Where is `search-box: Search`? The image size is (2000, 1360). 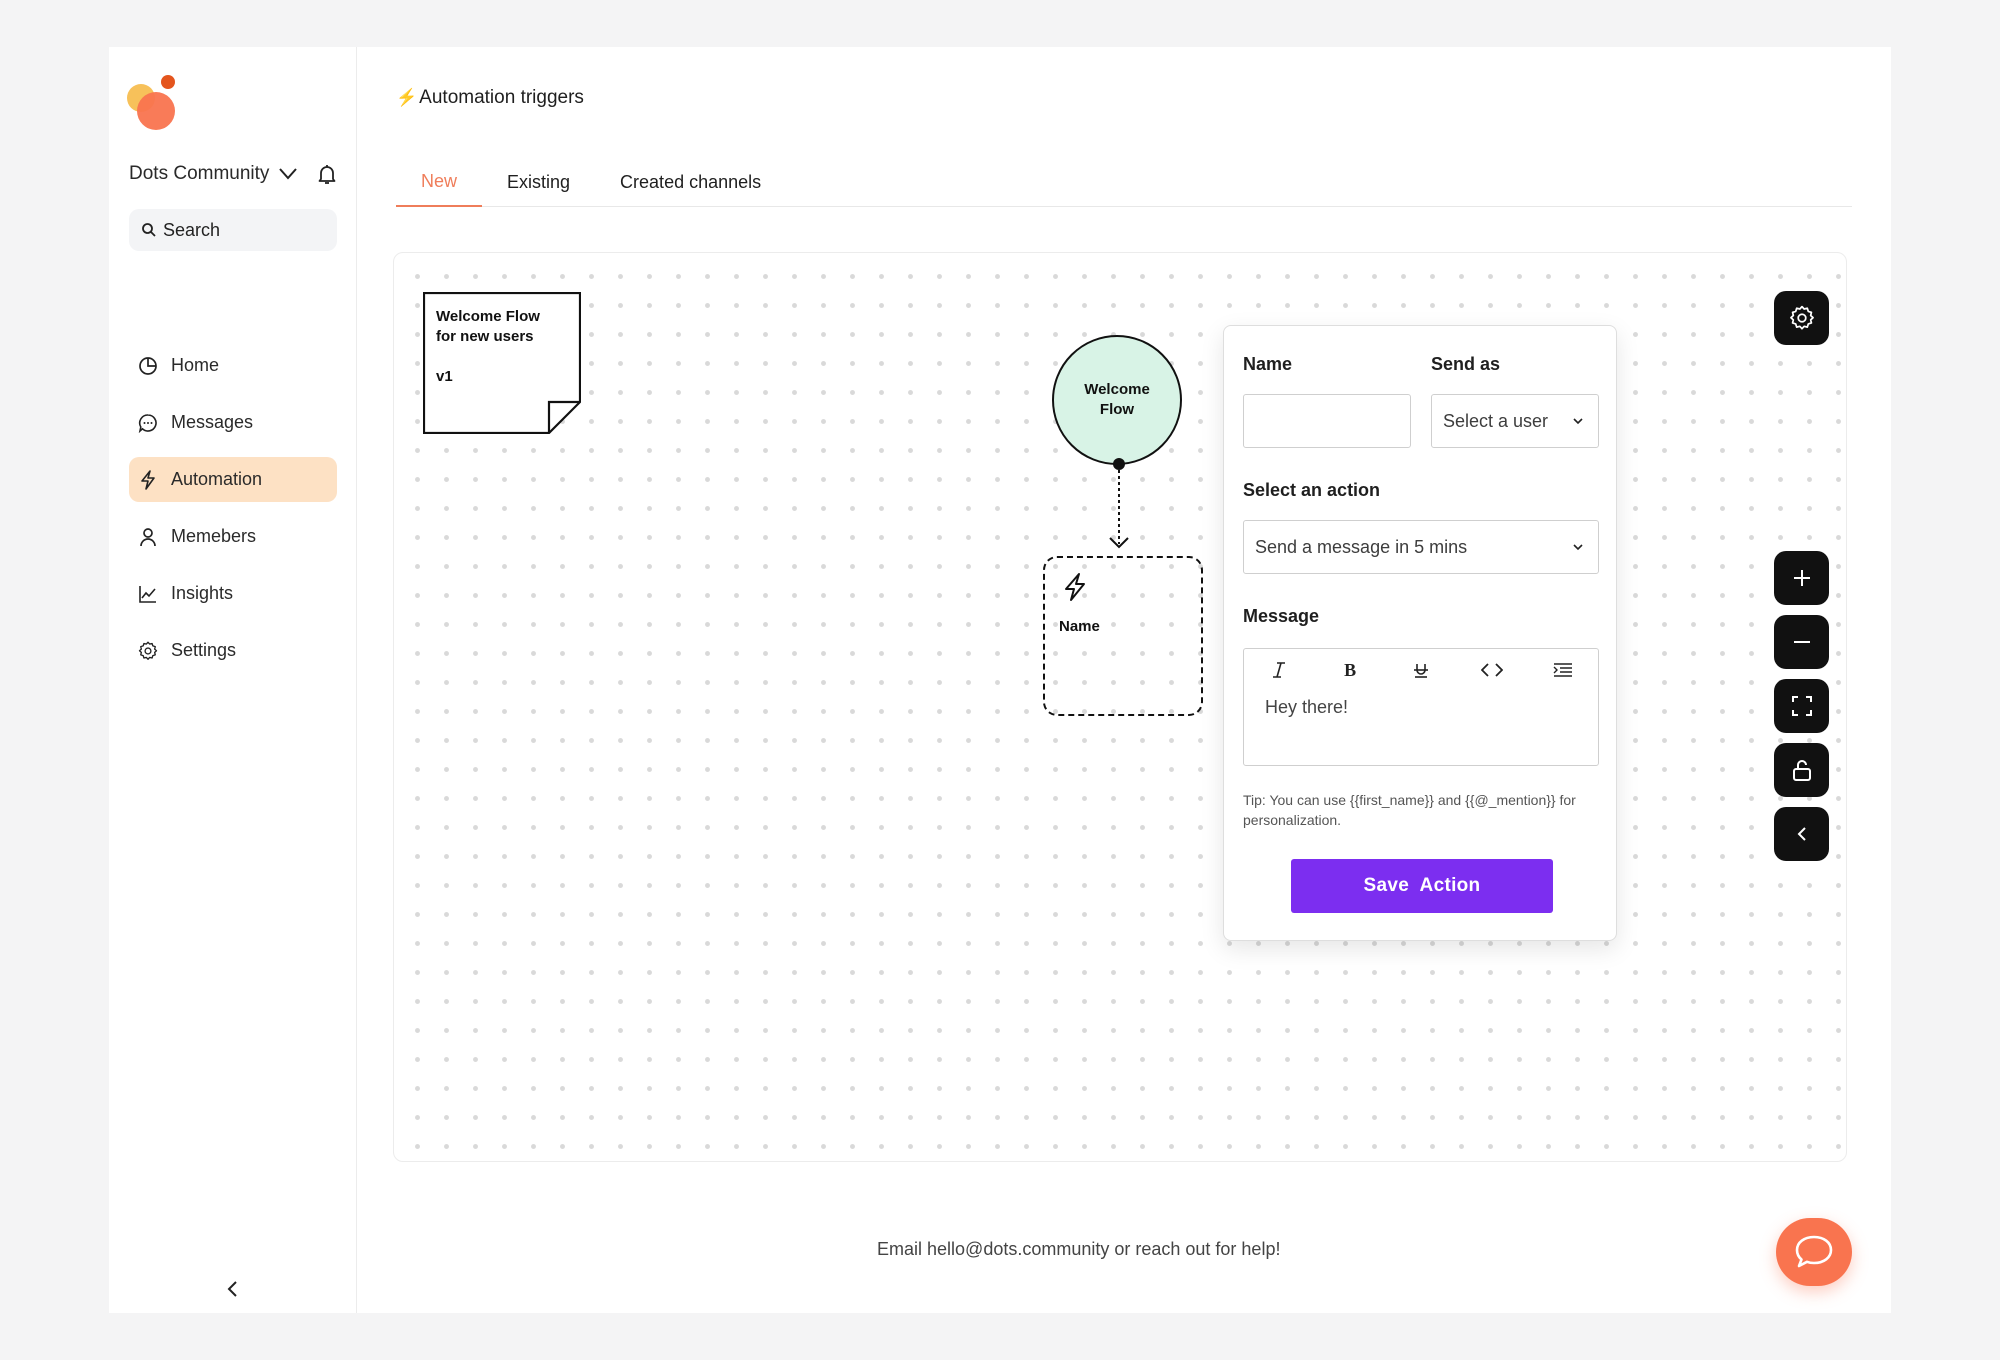
search-box: Search is located at coordinates (233, 230).